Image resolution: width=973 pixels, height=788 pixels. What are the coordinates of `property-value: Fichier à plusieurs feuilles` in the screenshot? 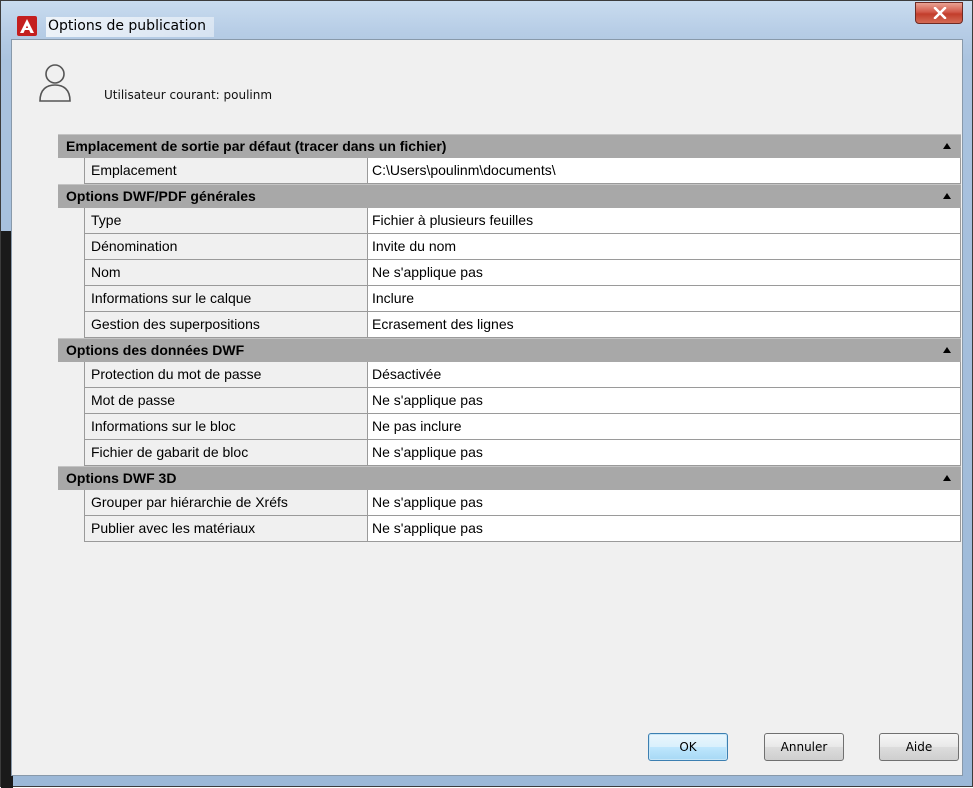 It's located at (664, 221).